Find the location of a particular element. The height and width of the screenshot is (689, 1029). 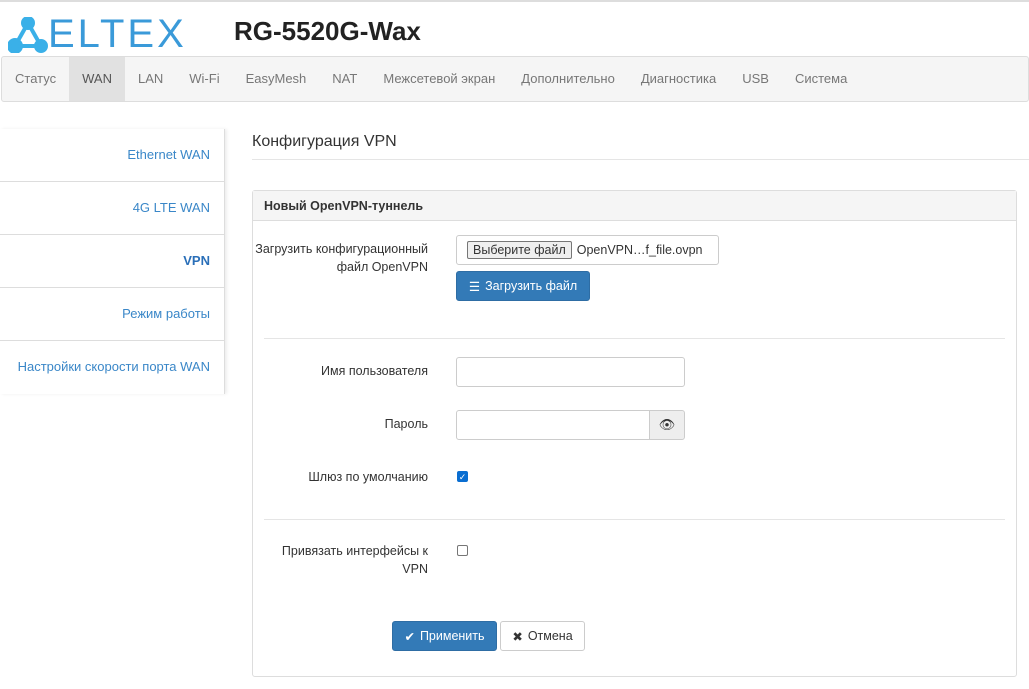

cancel-button: ✖ Отмена is located at coordinates (542, 636).